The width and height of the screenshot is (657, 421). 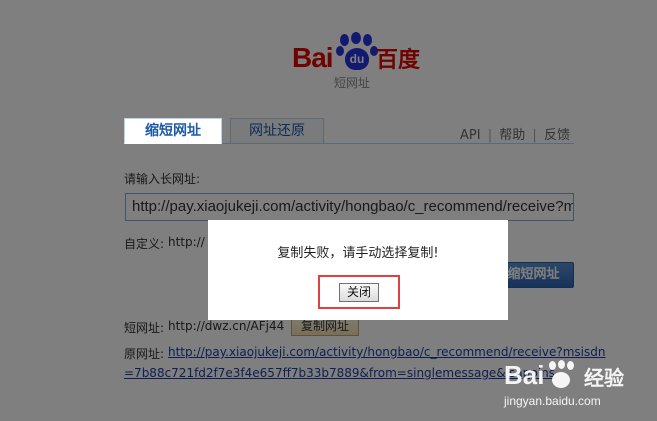 I want to click on baidu-jingyan-watermark: Bai 经验 jingyan.baidu.com, so click(x=575, y=386).